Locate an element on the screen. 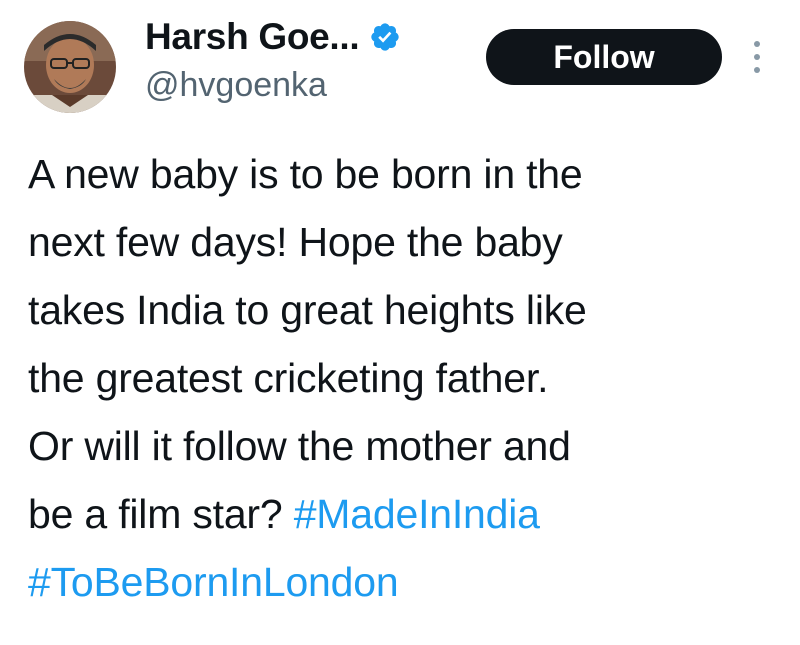 The width and height of the screenshot is (800, 645). tweet-text-line: Or will it follow the mother and is located at coordinates (299, 446).